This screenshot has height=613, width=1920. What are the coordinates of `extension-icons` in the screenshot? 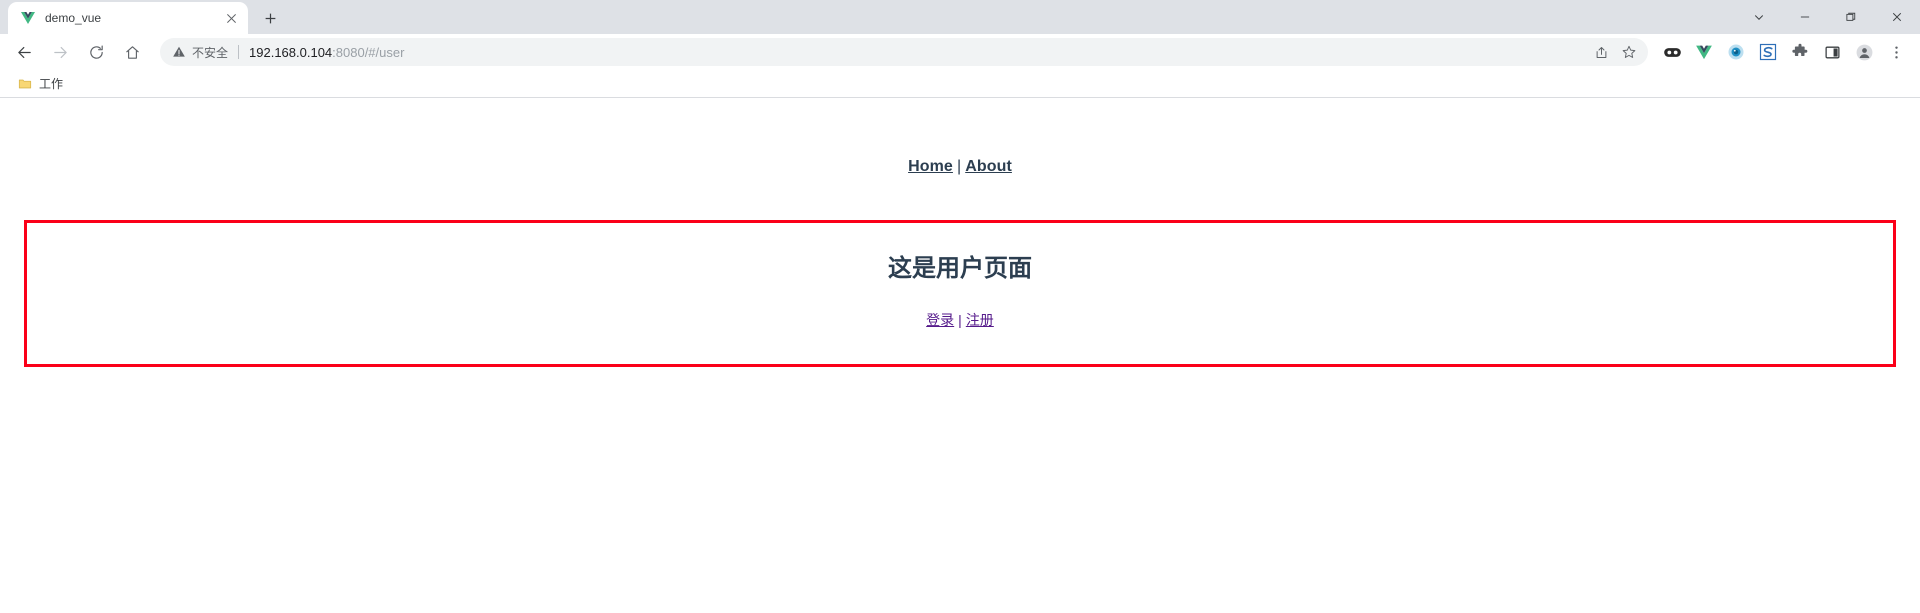 It's located at (1784, 52).